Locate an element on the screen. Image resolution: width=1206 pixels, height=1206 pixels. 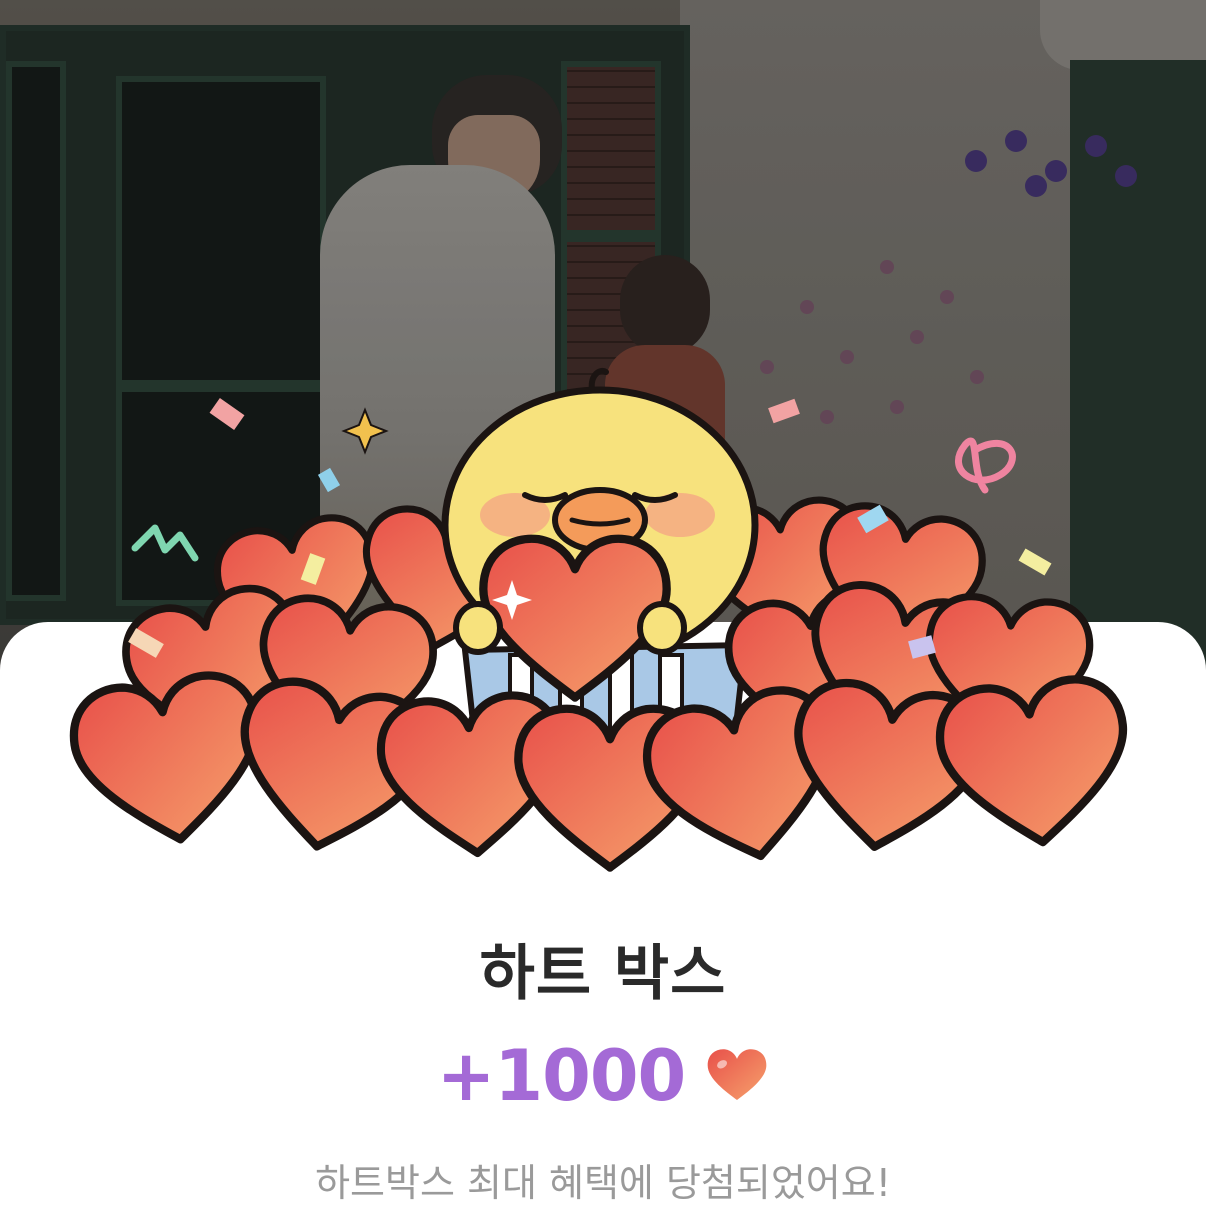
reward-amount: +1000 is located at coordinates (561, 1076).